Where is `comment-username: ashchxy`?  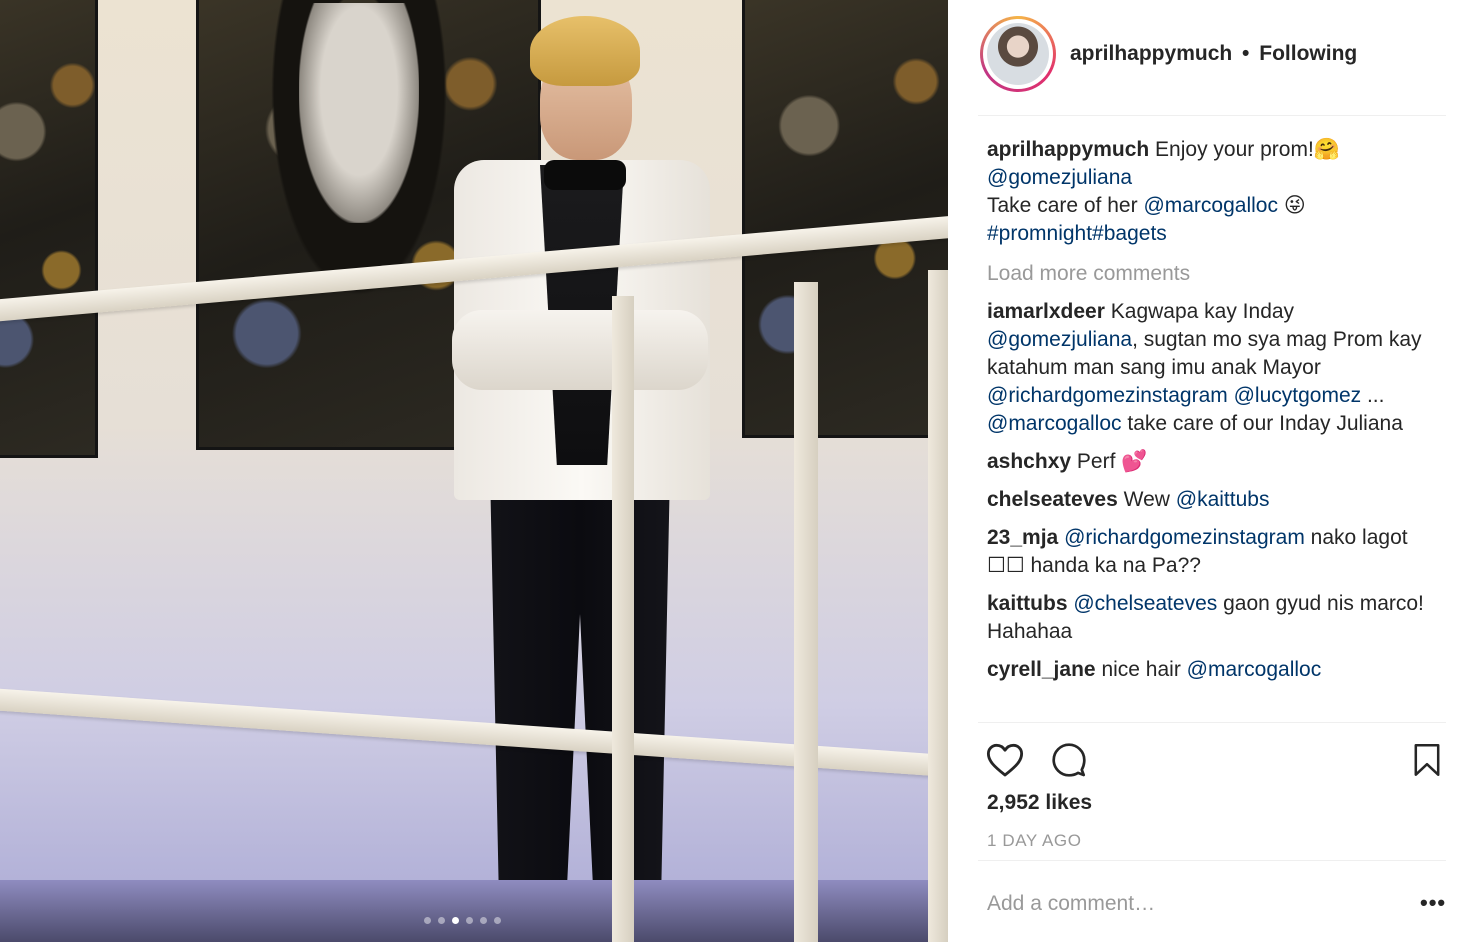 comment-username: ashchxy is located at coordinates (1029, 461).